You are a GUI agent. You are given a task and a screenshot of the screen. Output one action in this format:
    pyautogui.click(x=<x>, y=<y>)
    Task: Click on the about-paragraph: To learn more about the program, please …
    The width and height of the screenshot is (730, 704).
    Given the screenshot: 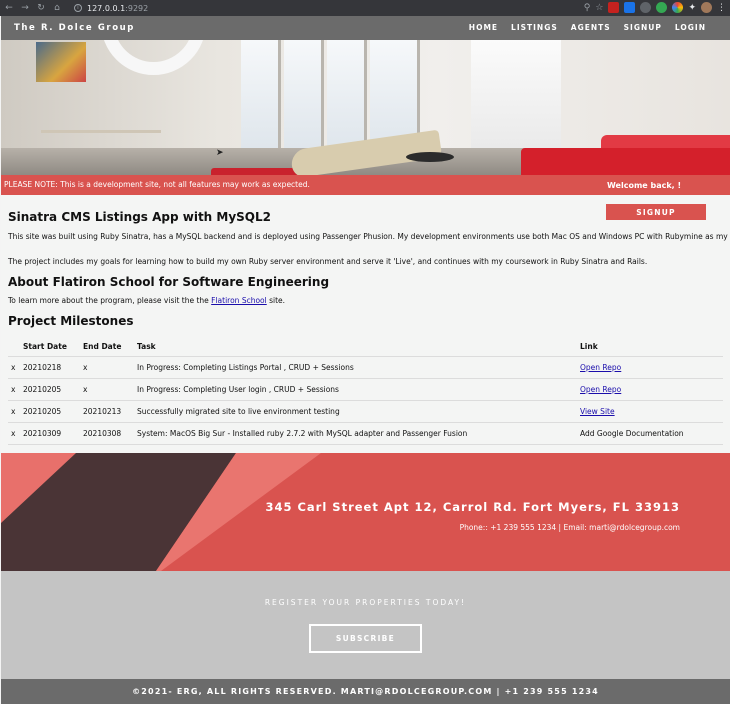 What is the action you would take?
    pyautogui.click(x=146, y=300)
    